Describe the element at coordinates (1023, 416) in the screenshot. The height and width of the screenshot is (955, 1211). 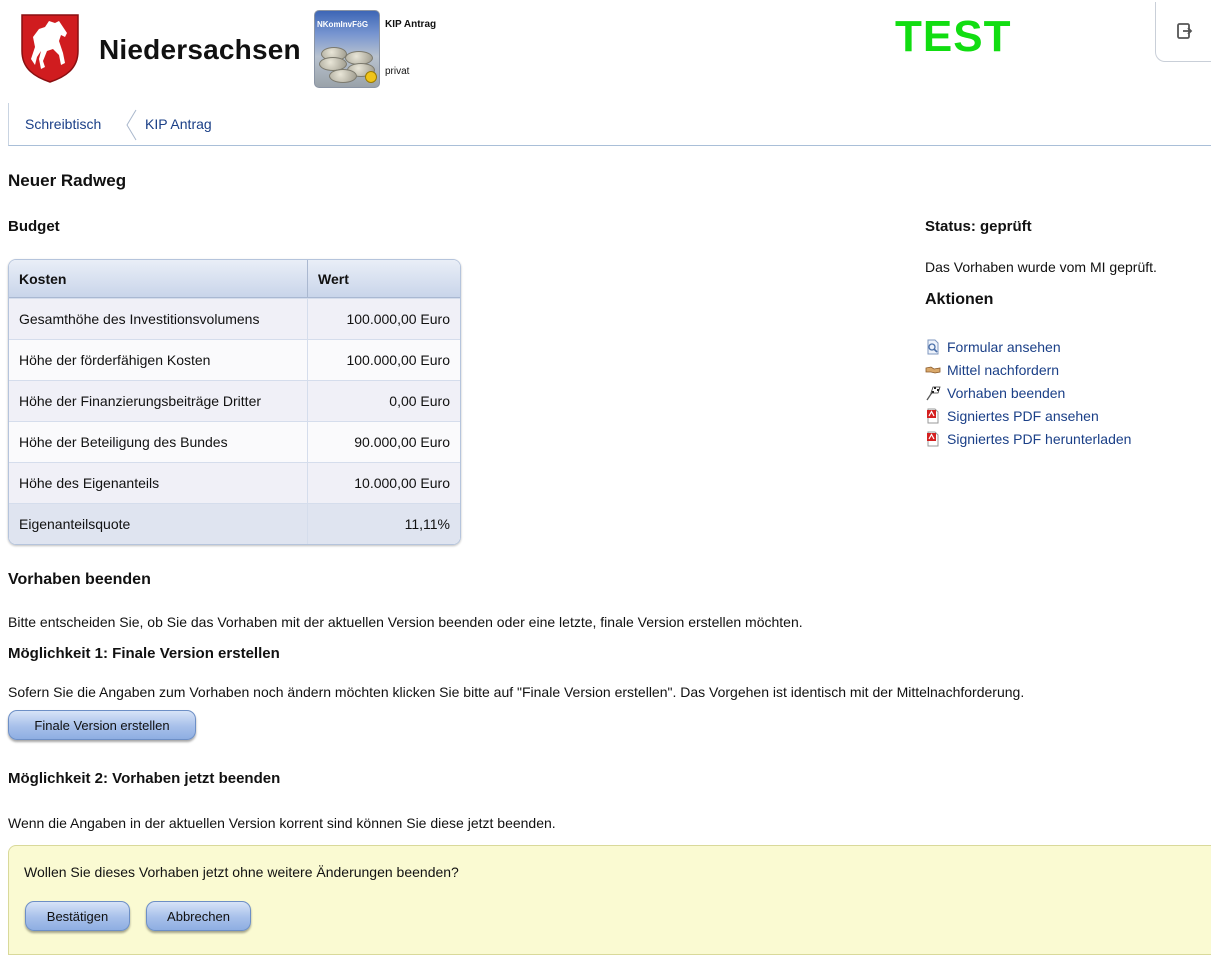
I see `action-label: Signiertes PDF ansehen` at that location.